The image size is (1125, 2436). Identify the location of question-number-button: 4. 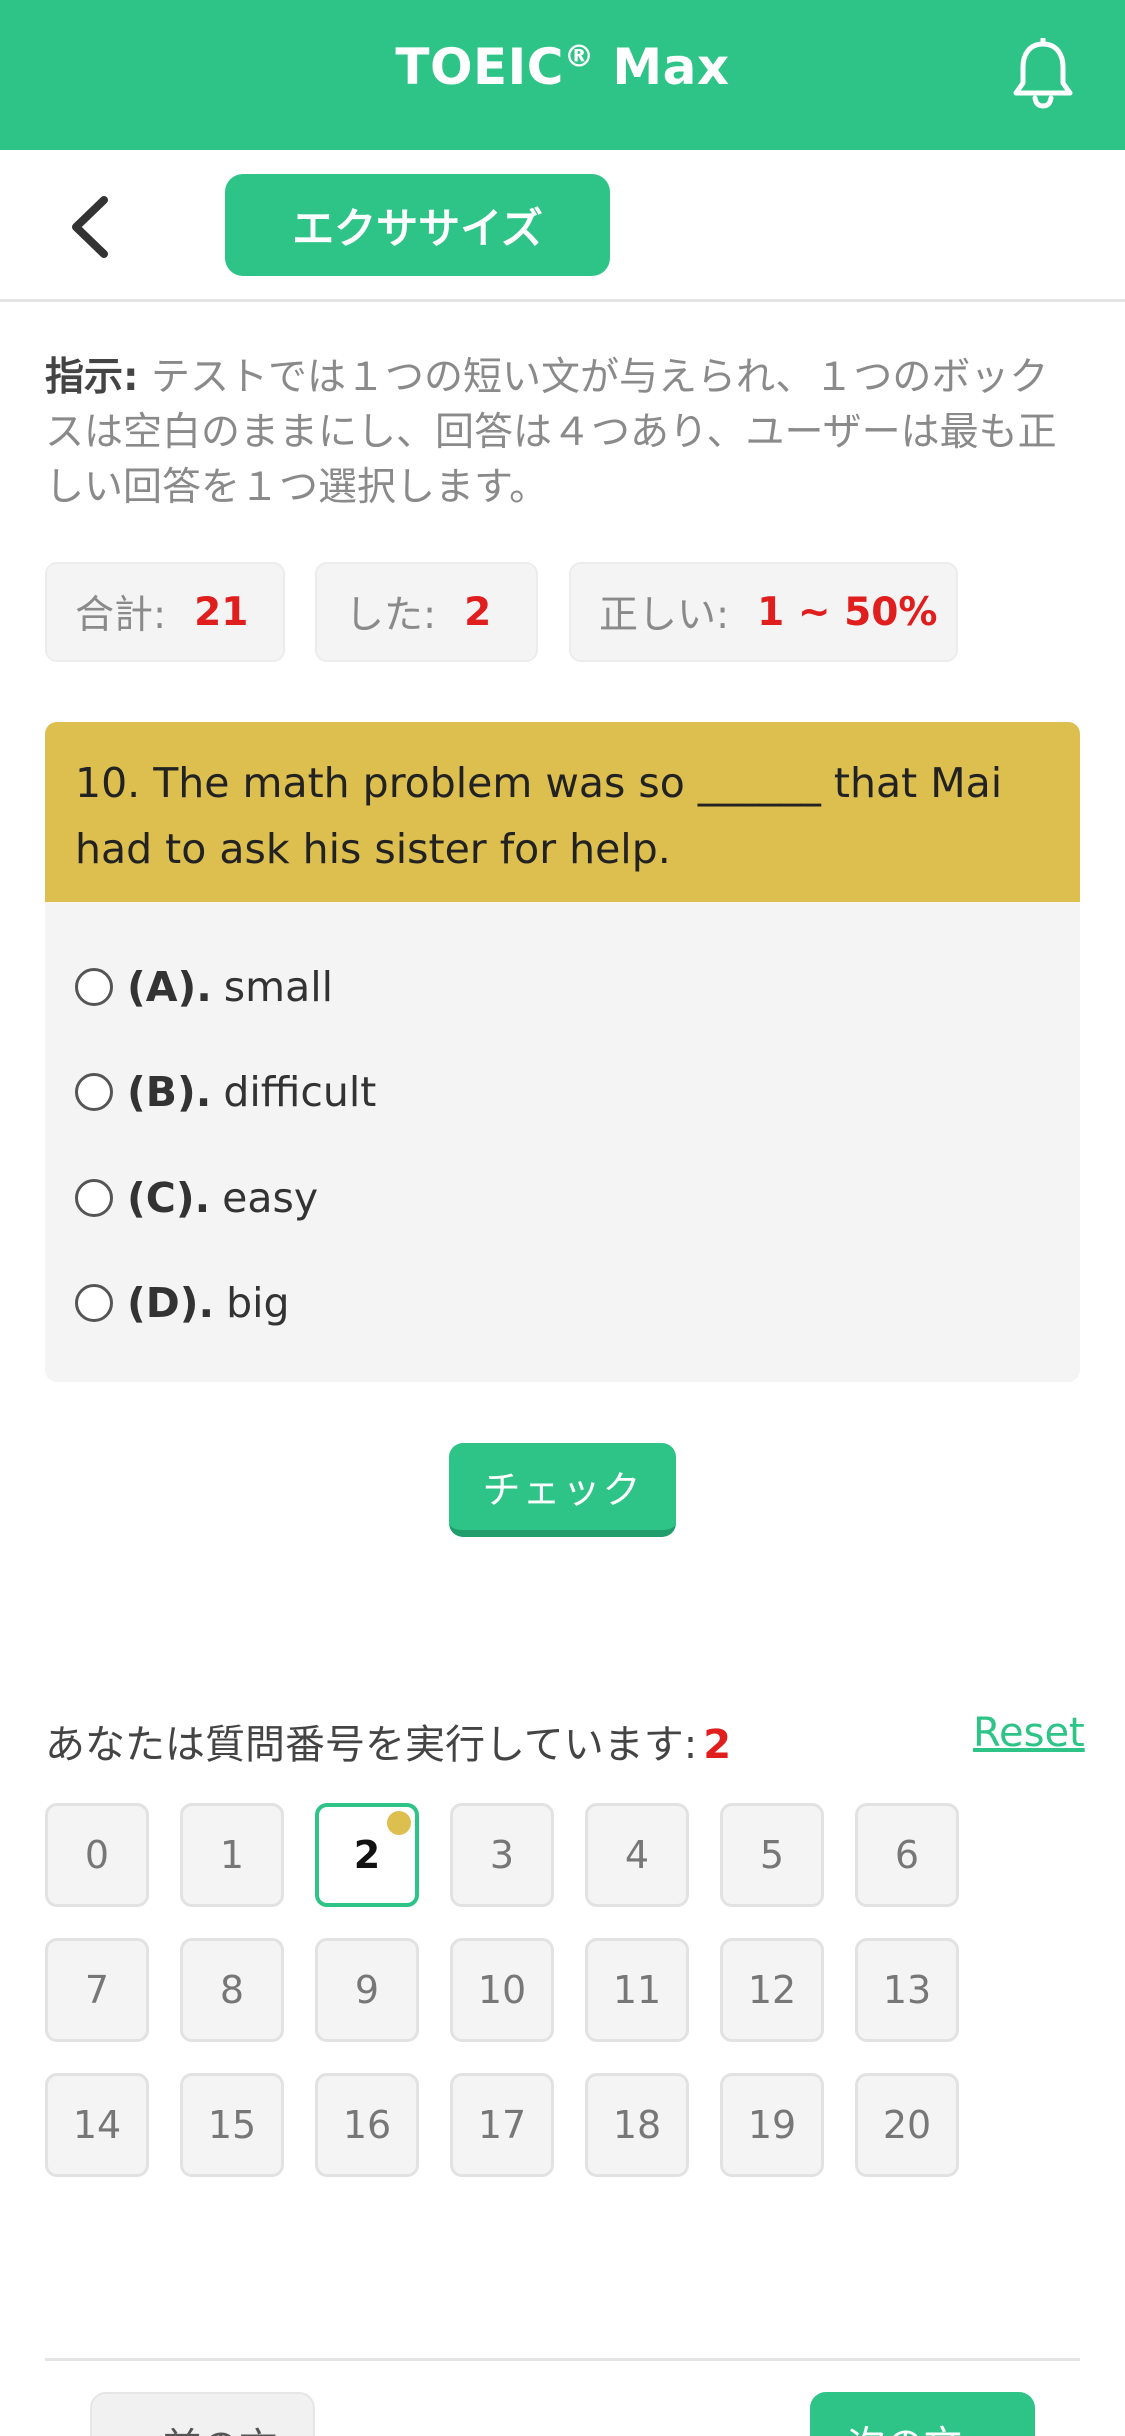
(637, 1855).